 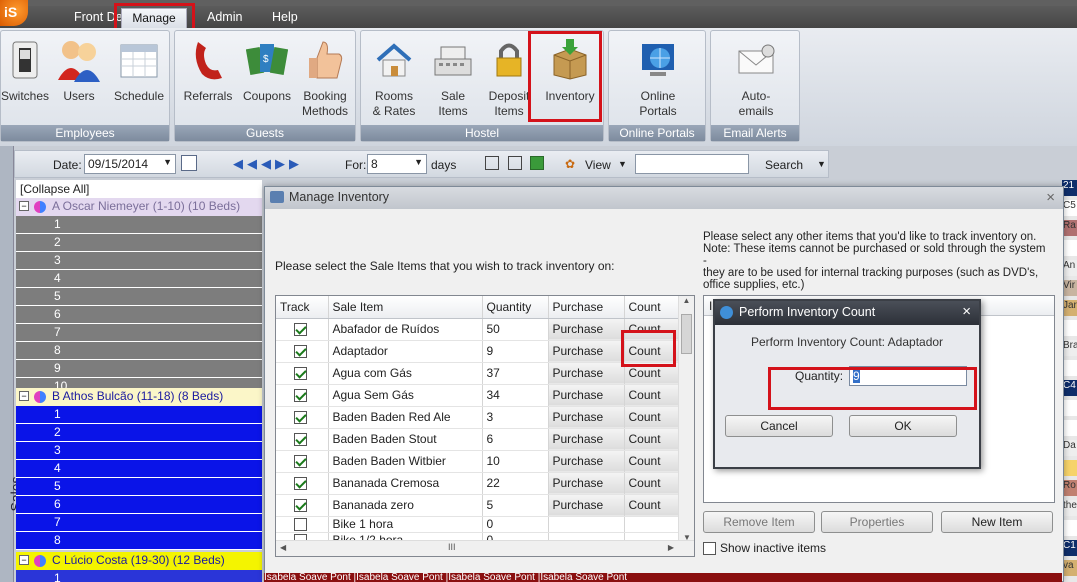 I want to click on auto-emails-button: Auto- emails, so click(x=756, y=78).